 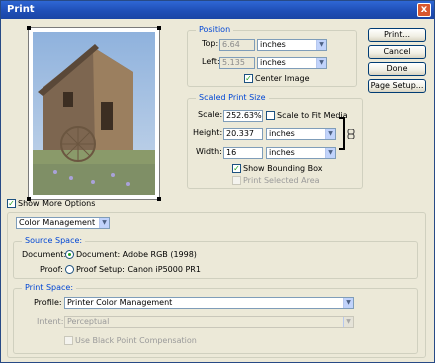 I want to click on position-group-title: Position, so click(x=215, y=29).